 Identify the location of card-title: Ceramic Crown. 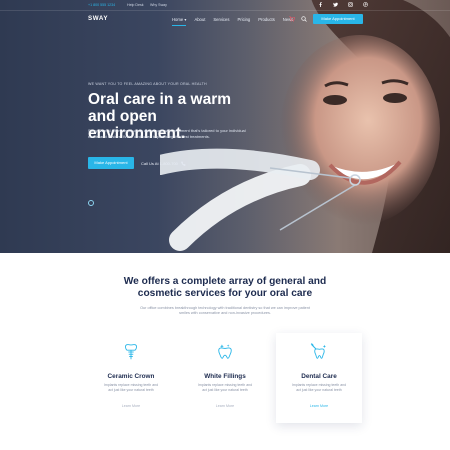
(131, 376).